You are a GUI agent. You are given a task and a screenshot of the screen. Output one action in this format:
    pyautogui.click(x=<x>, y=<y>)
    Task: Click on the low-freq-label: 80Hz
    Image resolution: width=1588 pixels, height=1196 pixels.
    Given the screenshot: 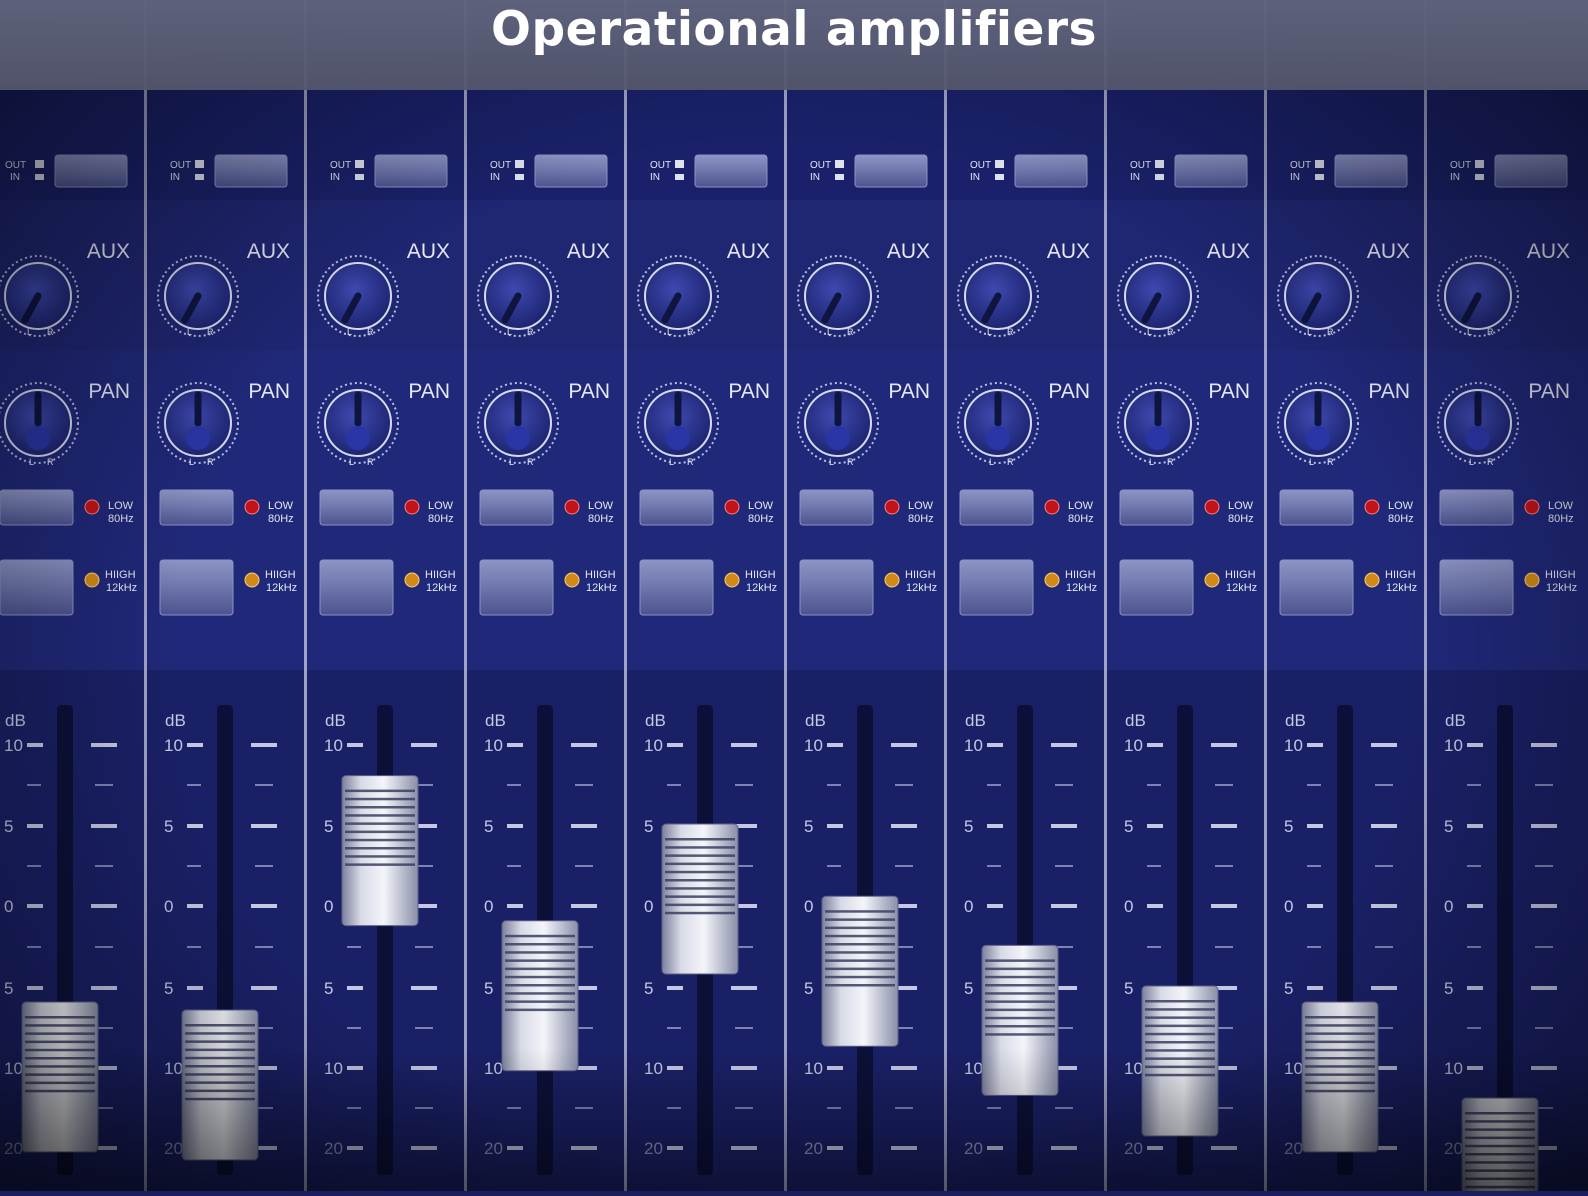 What is the action you would take?
    pyautogui.click(x=281, y=519)
    